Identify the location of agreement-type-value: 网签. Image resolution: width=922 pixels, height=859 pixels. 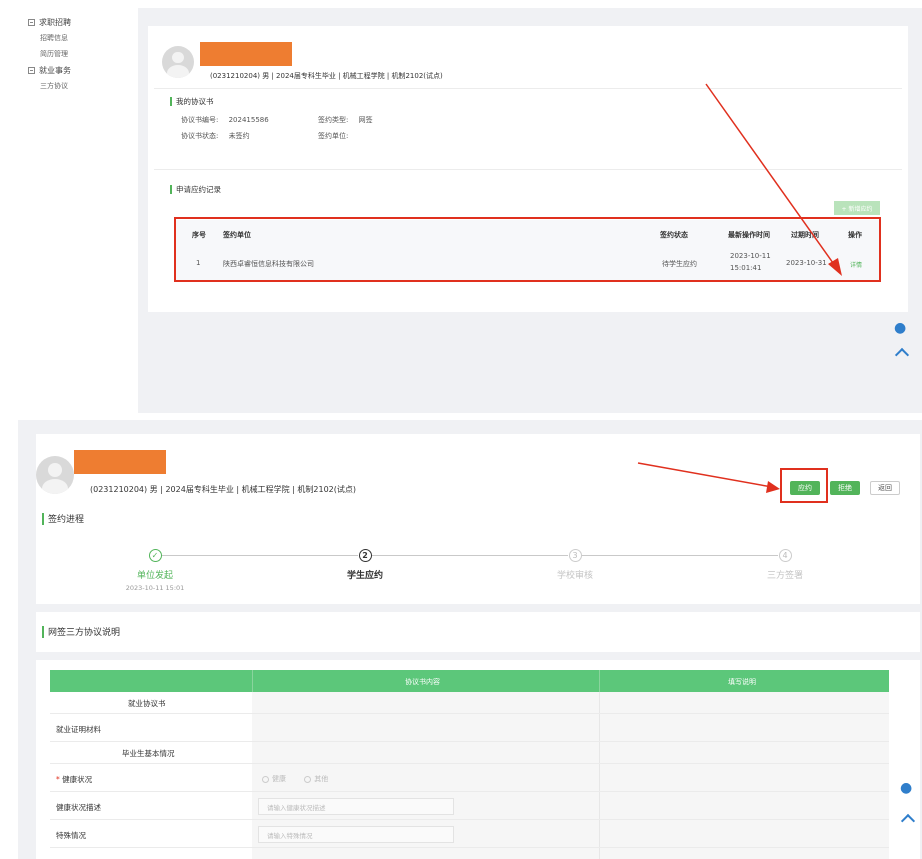
(365, 120).